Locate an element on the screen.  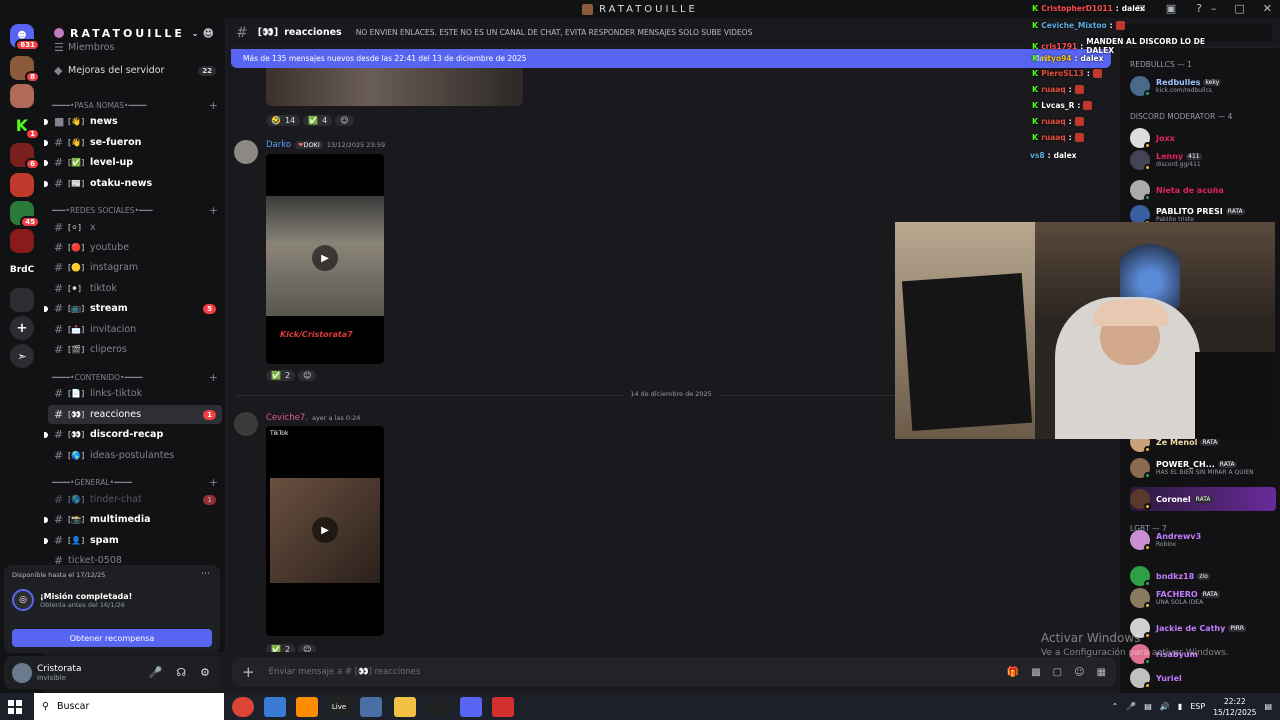
emoji-icon: ☺ is located at coordinates (1079, 672).